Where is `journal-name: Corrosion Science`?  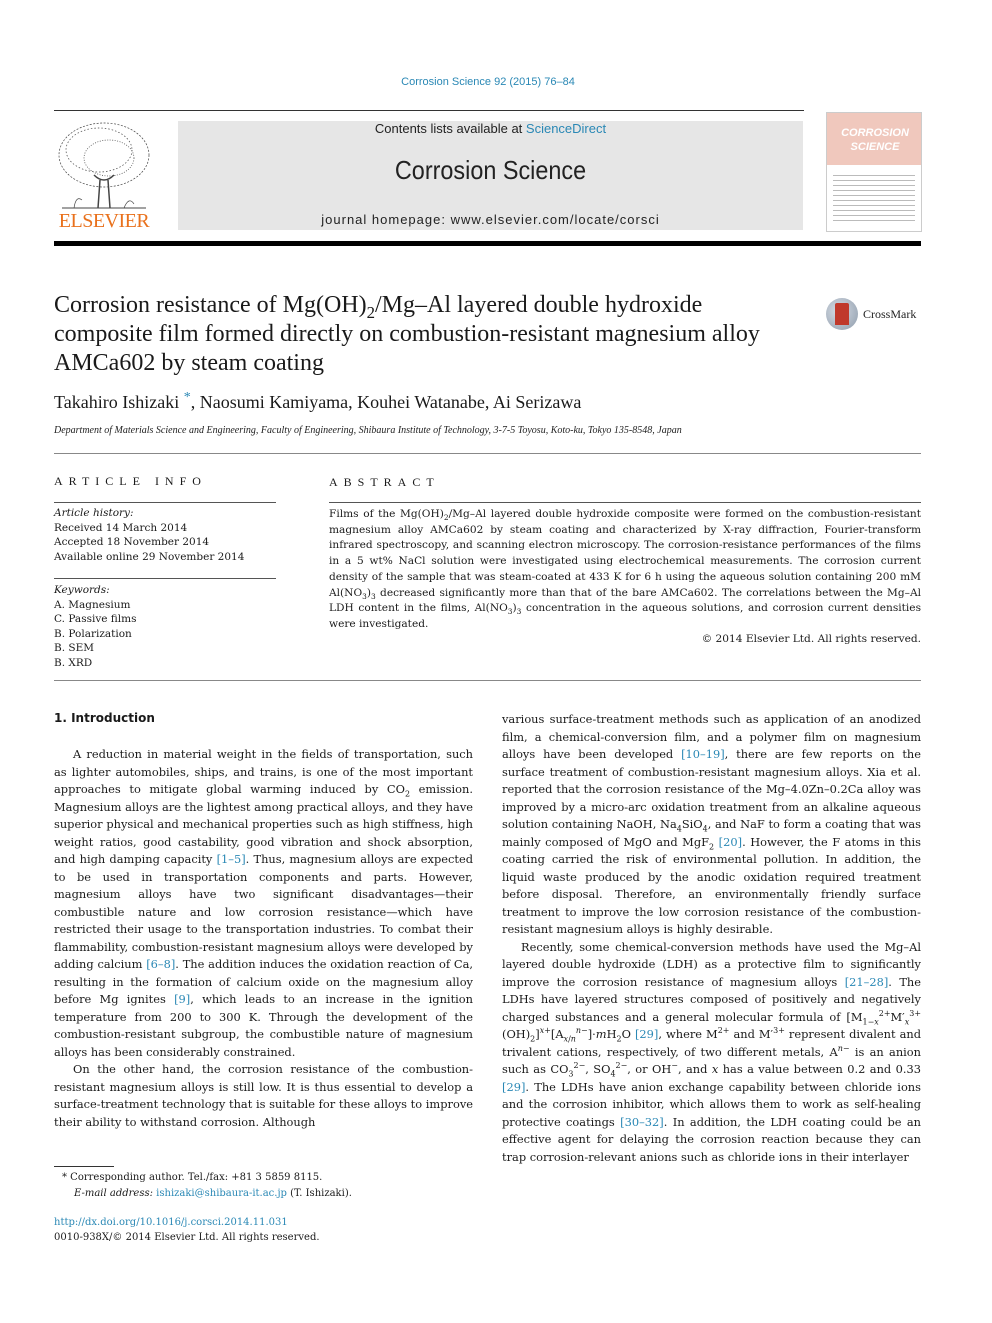
journal-name: Corrosion Science is located at coordinates (490, 170).